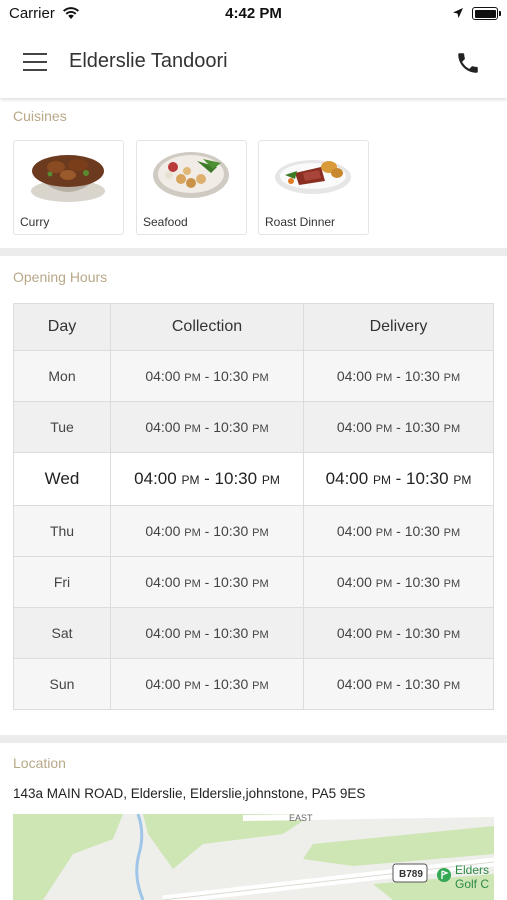 The height and width of the screenshot is (900, 507). What do you see at coordinates (60, 277) in the screenshot?
I see `opening-hours-section-title: Opening Hours` at bounding box center [60, 277].